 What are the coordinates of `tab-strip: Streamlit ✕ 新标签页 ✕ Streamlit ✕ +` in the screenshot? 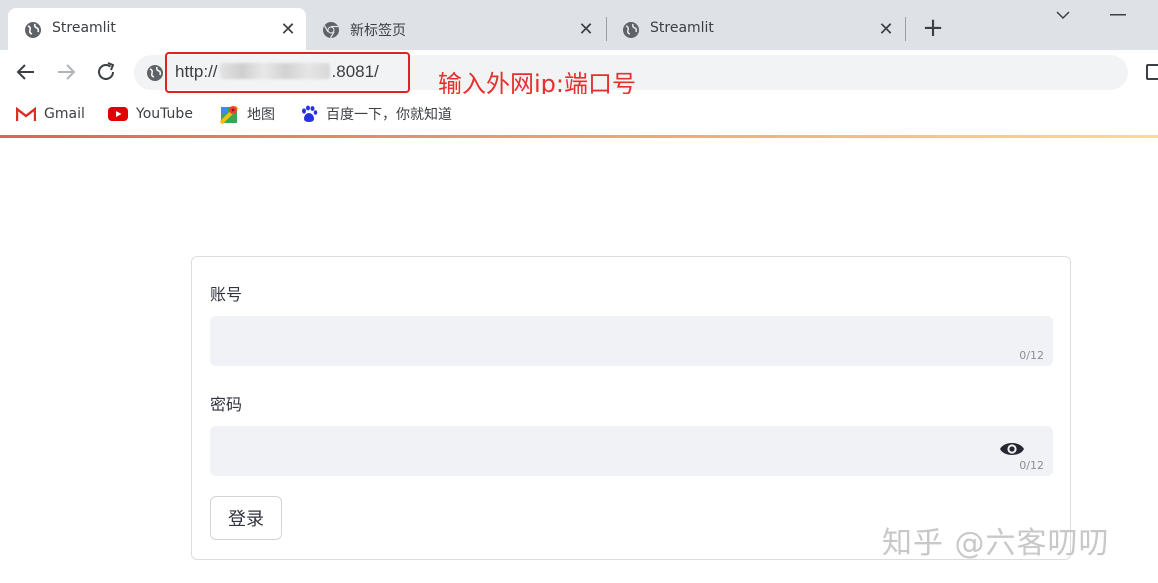 It's located at (579, 25).